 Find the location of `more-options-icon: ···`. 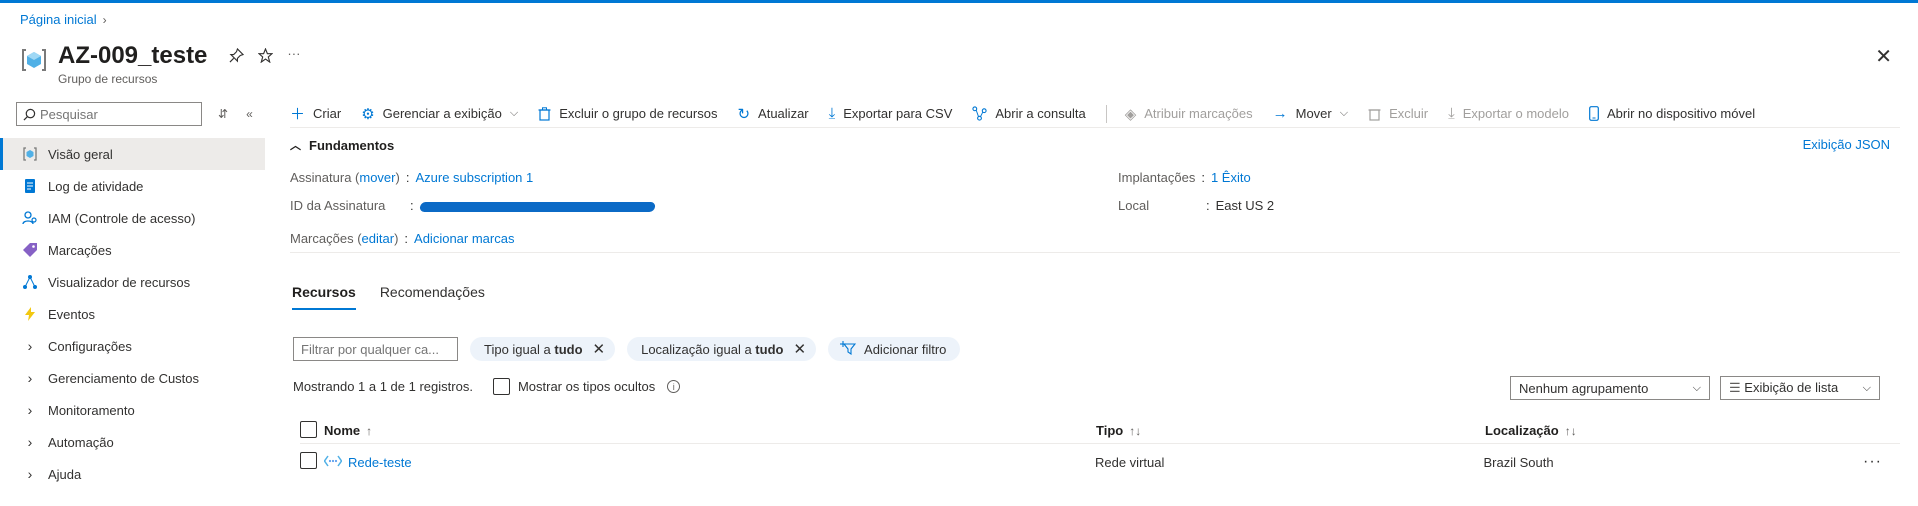

more-options-icon: ··· is located at coordinates (293, 56).